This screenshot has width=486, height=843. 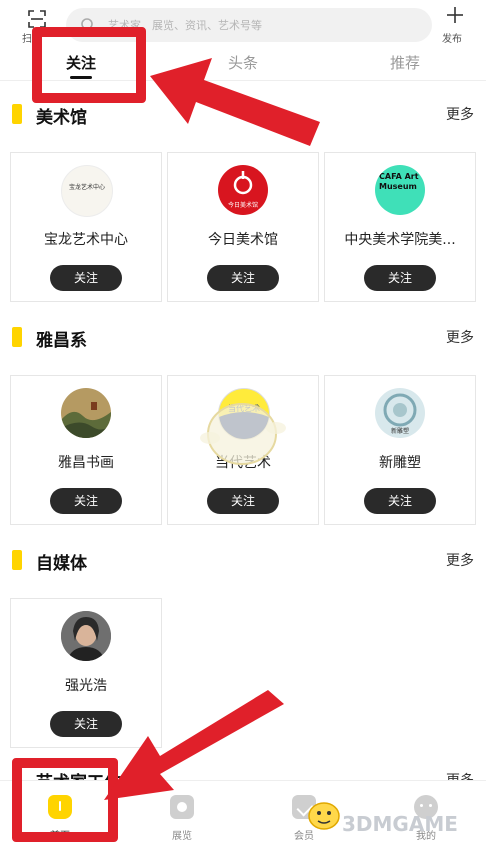 What do you see at coordinates (89, 65) in the screenshot?
I see `highlight-box-tab` at bounding box center [89, 65].